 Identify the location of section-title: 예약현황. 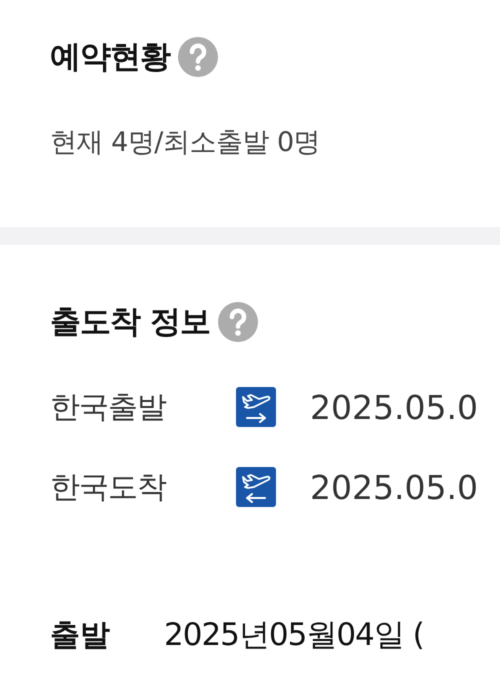
(110, 57).